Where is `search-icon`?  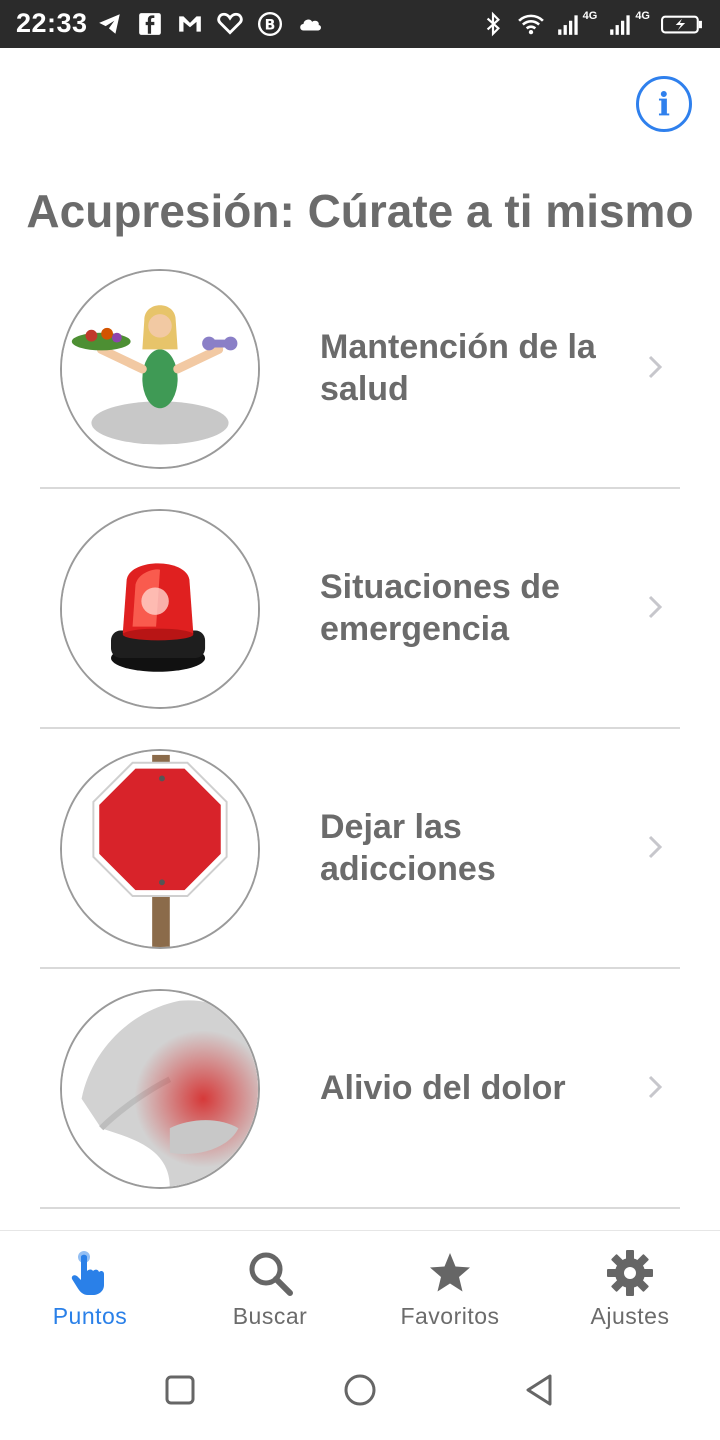
search-icon is located at coordinates (271, 1274).